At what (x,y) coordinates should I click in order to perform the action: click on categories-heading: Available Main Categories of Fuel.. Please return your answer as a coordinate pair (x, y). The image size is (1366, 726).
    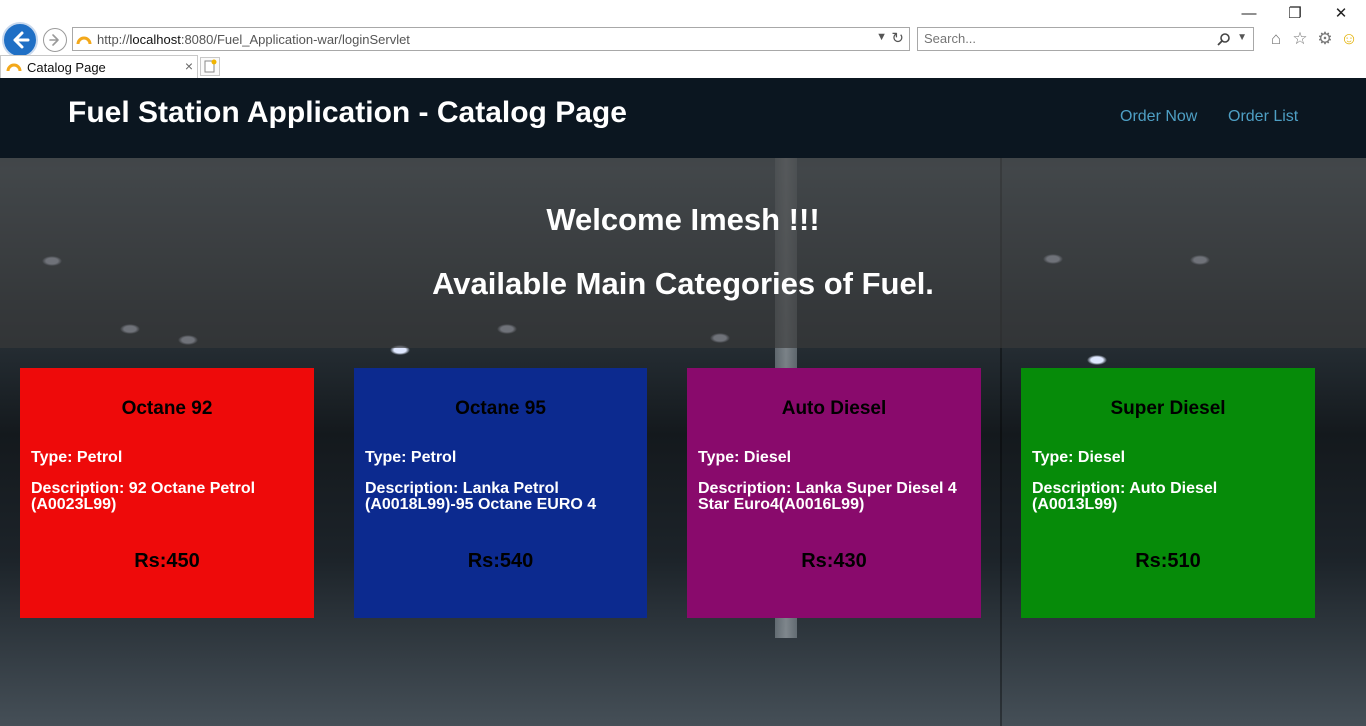
    Looking at the image, I should click on (683, 283).